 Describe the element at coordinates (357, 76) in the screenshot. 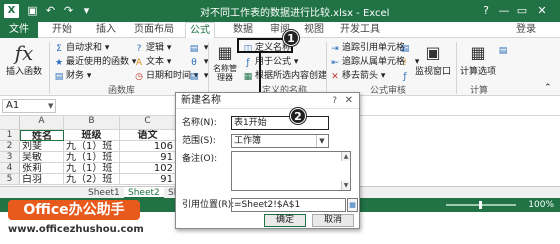

I see `remove-arrows-button: ✕ 移去箭头 ▾` at that location.